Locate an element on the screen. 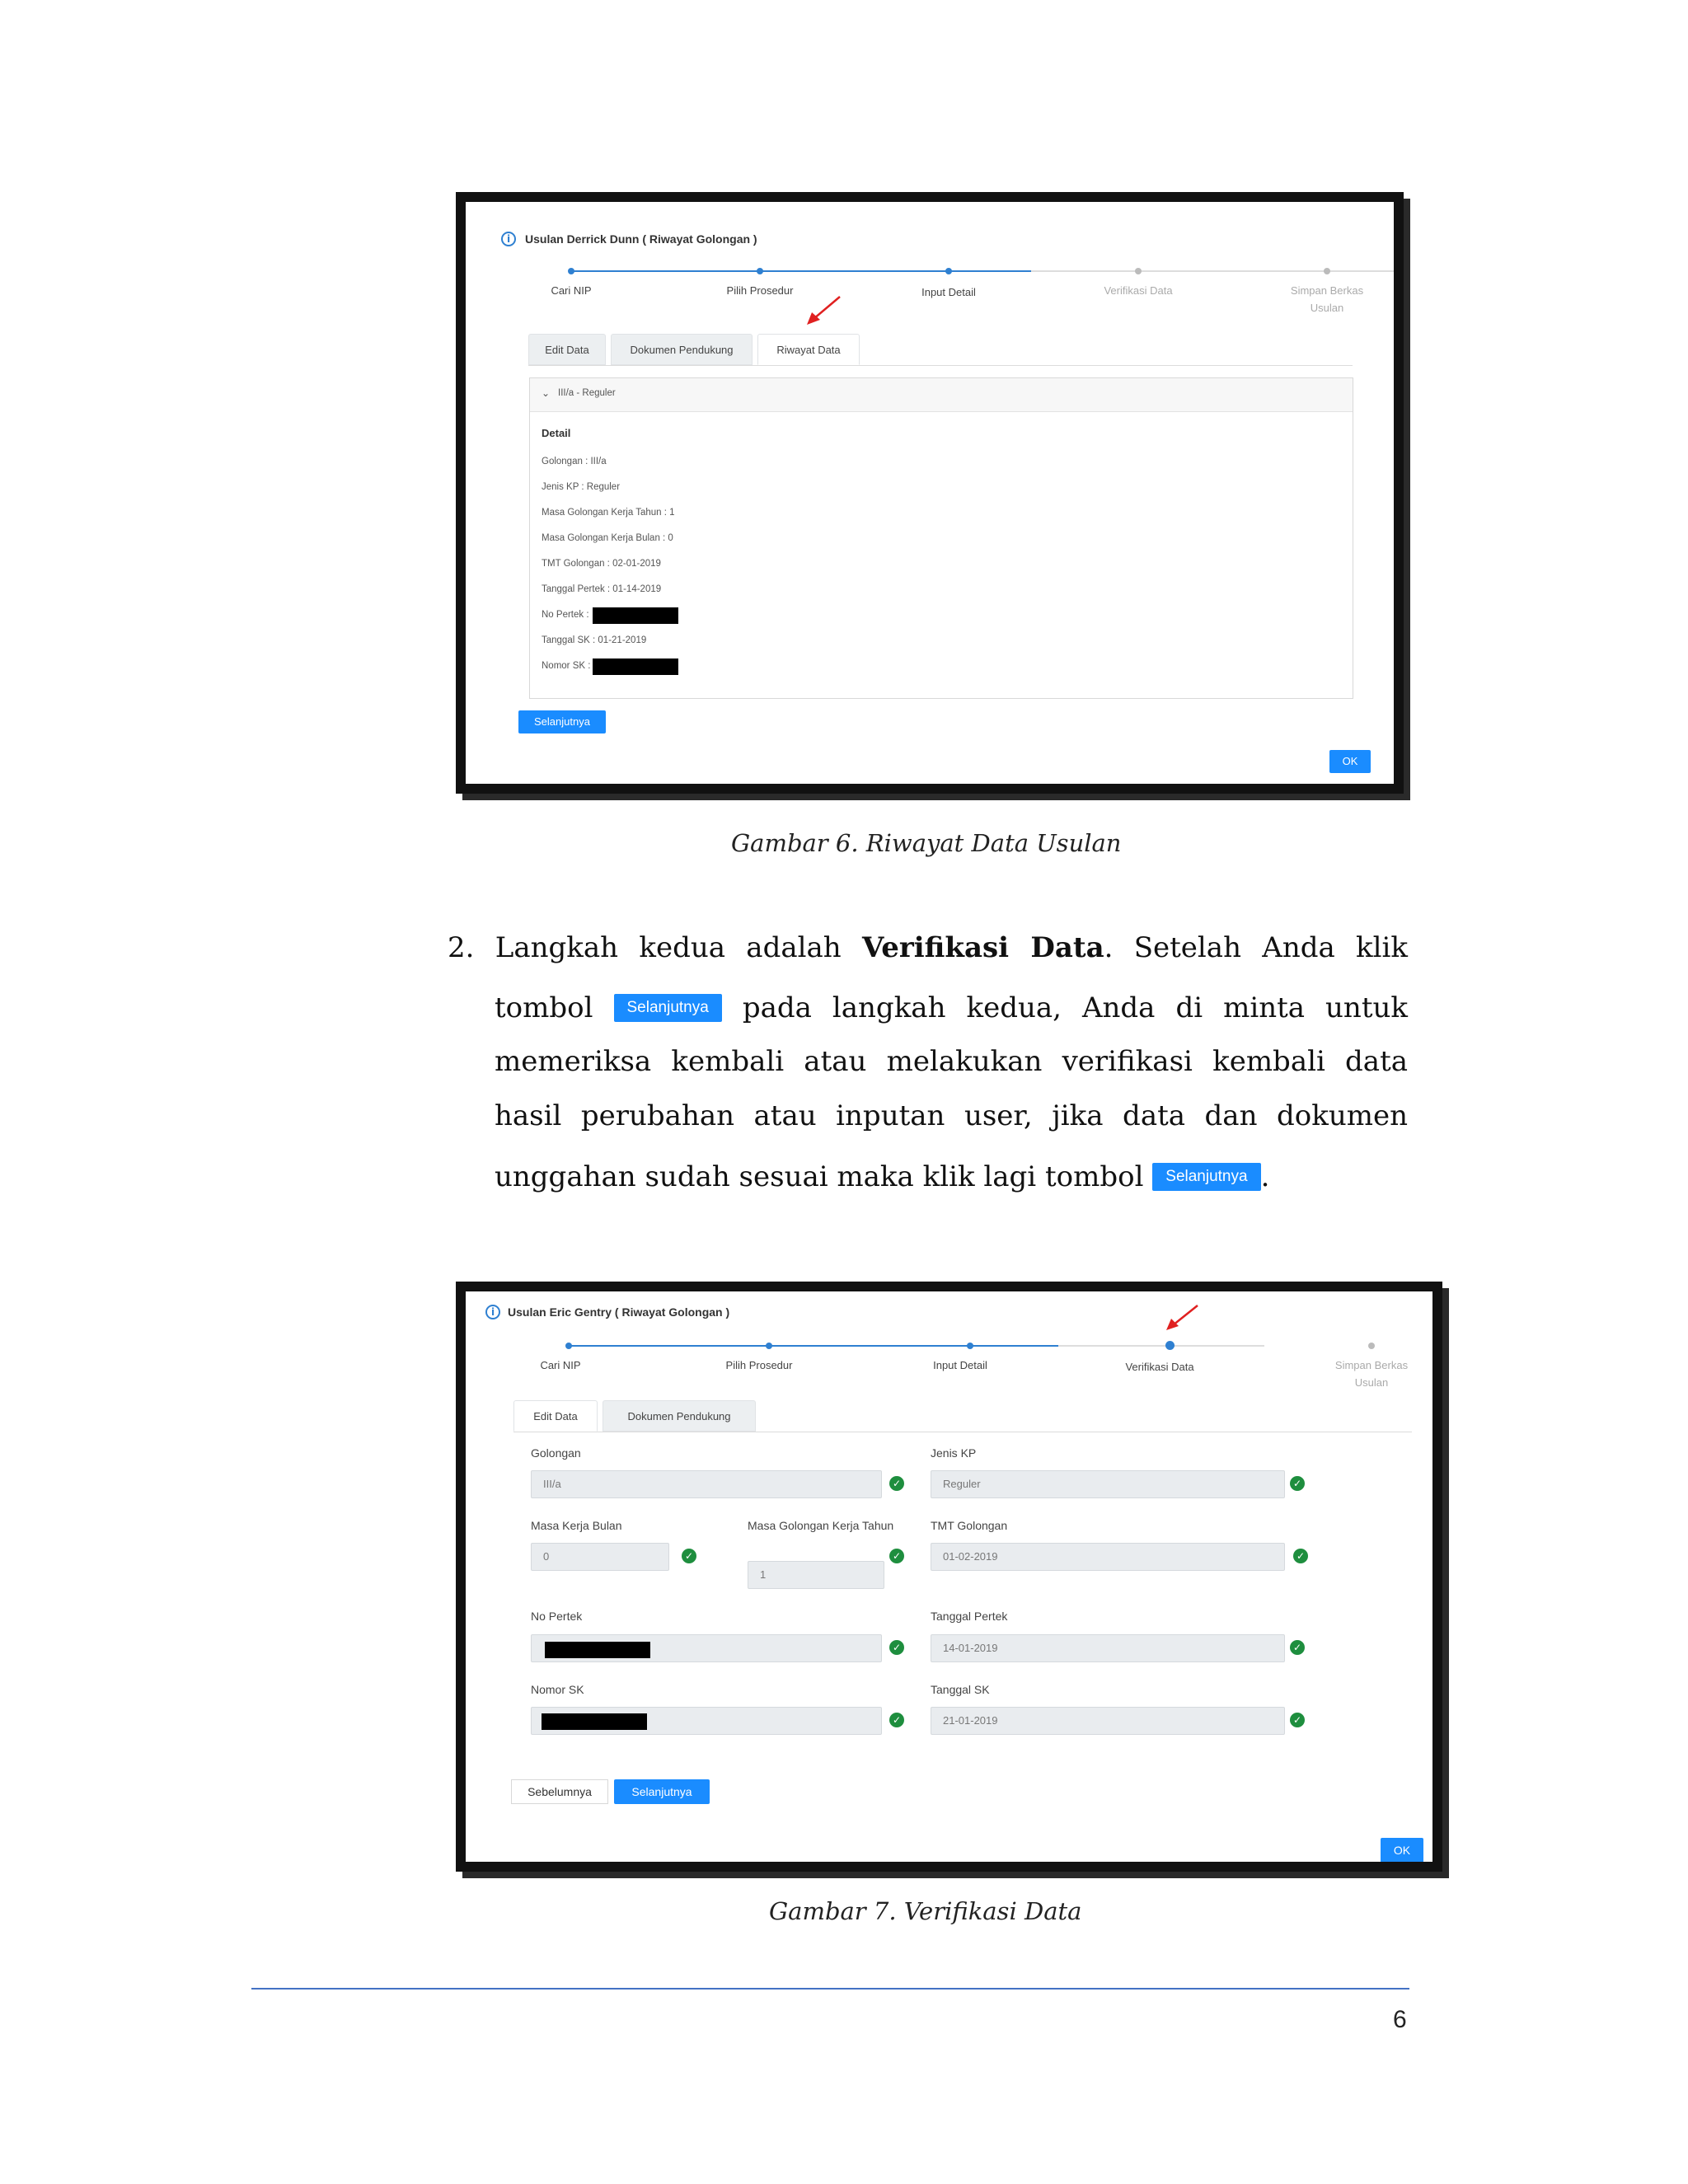 Image resolution: width=1688 pixels, height=2184 pixels. step-dot-4-current is located at coordinates (1170, 1345).